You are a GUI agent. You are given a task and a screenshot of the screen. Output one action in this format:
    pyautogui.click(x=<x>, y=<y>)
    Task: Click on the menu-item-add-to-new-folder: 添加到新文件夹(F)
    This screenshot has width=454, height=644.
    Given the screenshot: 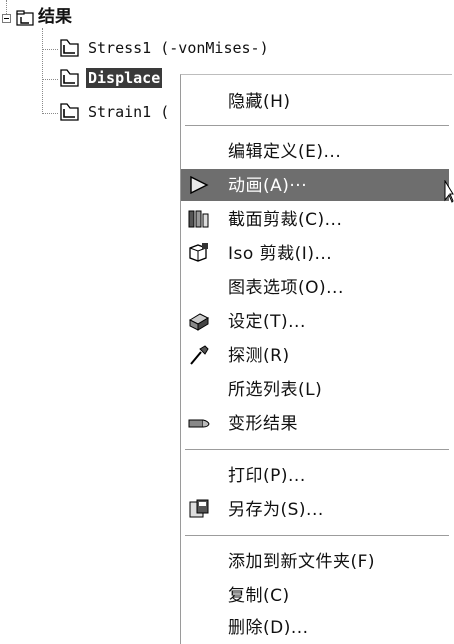 What is the action you would take?
    pyautogui.click(x=315, y=561)
    